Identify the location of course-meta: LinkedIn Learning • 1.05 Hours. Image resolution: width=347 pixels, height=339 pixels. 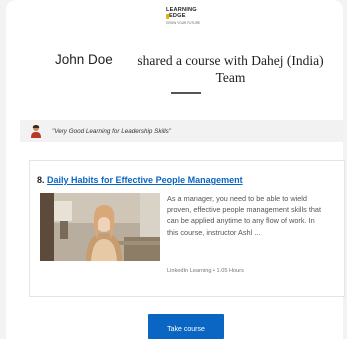
(205, 271).